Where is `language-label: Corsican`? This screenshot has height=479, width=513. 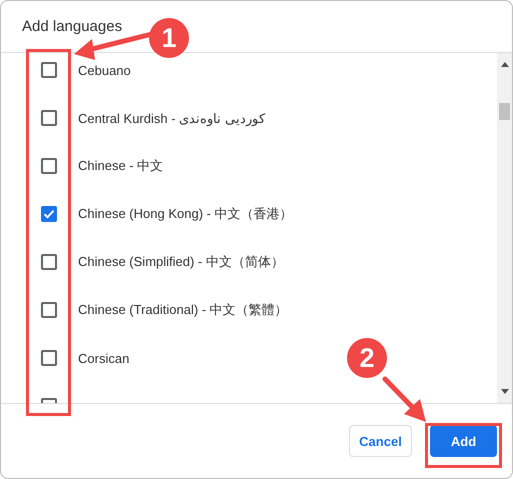
language-label: Corsican is located at coordinates (104, 358).